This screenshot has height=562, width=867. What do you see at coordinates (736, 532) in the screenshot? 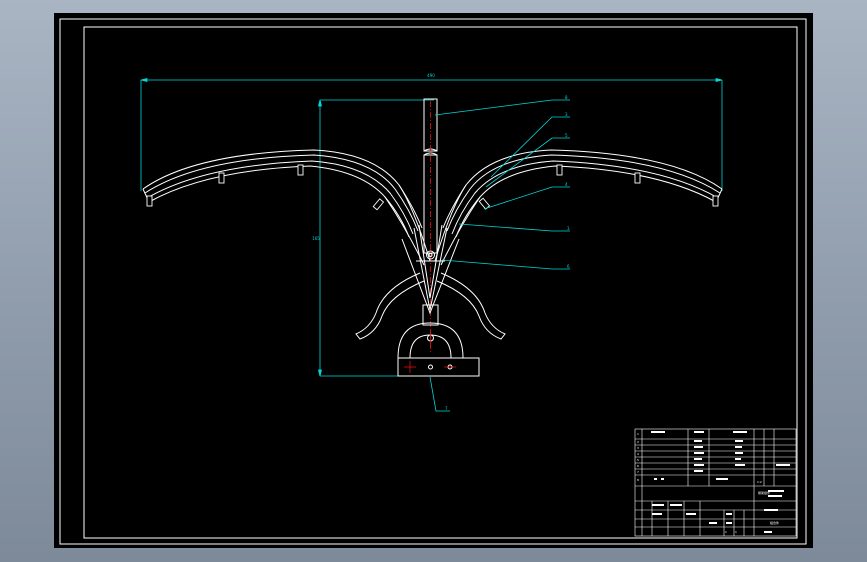
I see `tb-sheets: 1` at bounding box center [736, 532].